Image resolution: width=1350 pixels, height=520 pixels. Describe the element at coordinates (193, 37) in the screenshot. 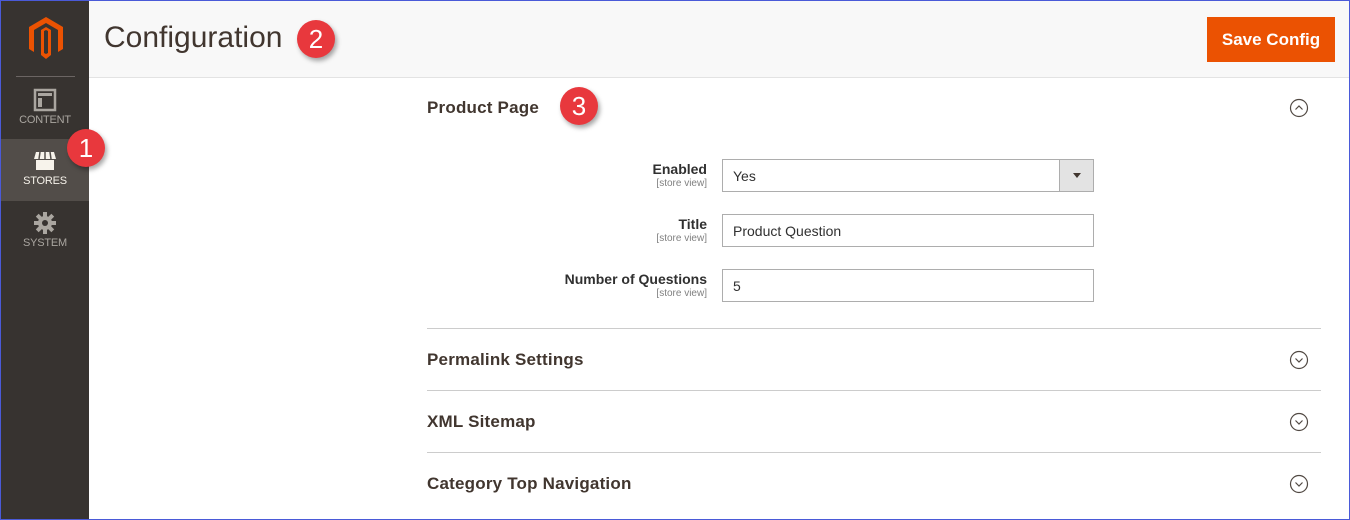

I see `page-title: Configuration` at that location.